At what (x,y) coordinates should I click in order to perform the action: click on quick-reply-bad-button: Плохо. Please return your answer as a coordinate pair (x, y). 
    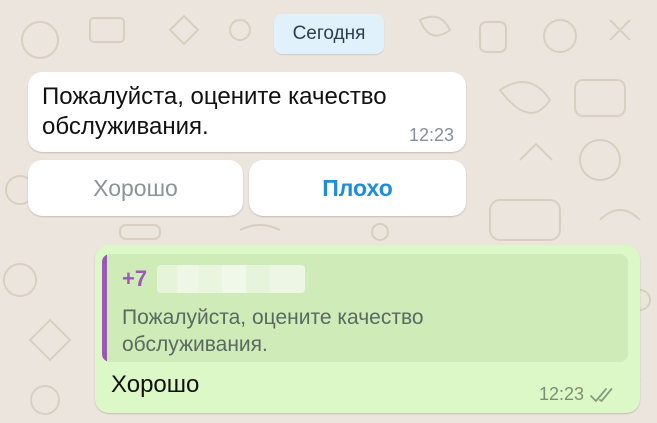
    Looking at the image, I should click on (357, 188).